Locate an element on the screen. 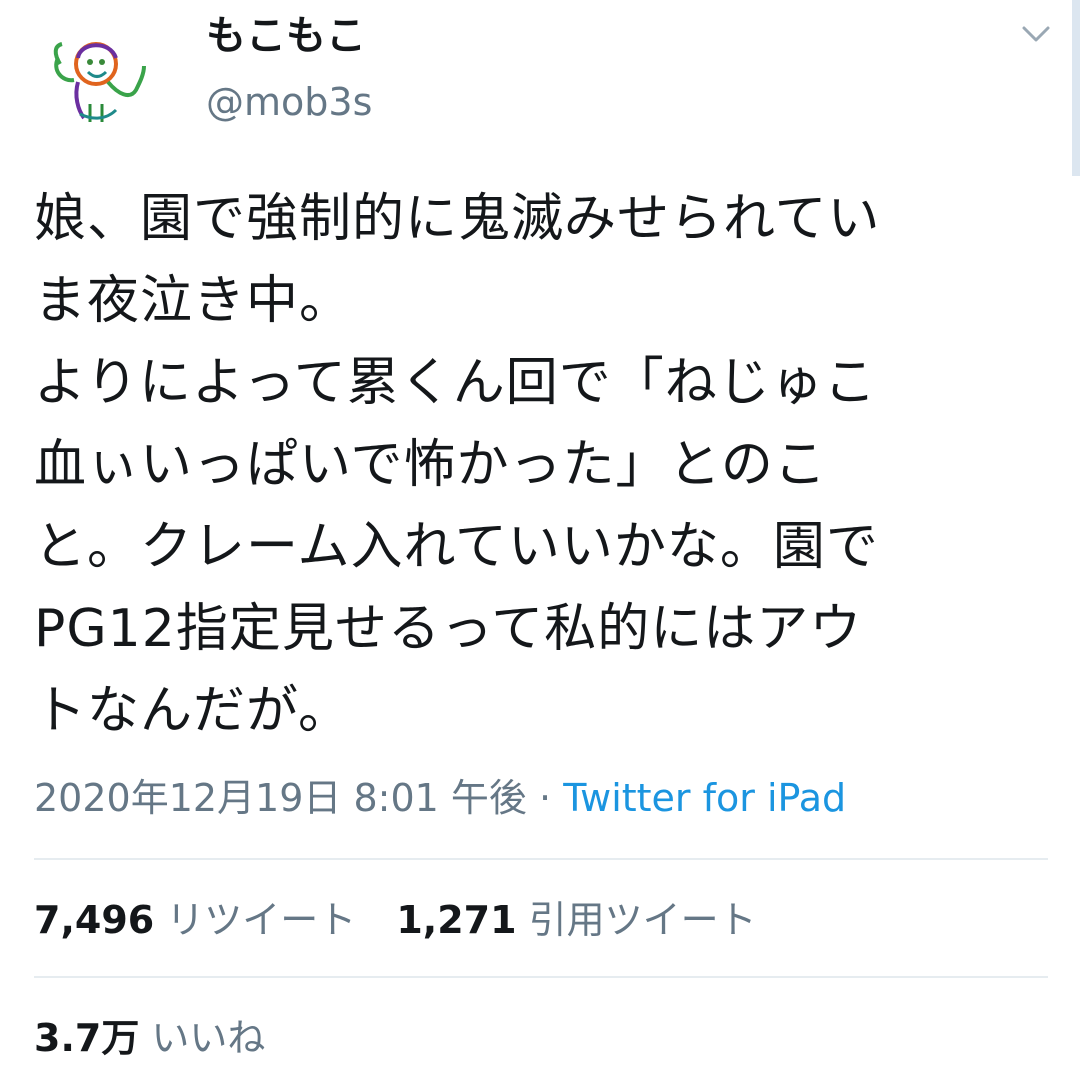  tweet-meta: 2020年12月19日 8:01 午後 · Twitter for iPad is located at coordinates (440, 798).